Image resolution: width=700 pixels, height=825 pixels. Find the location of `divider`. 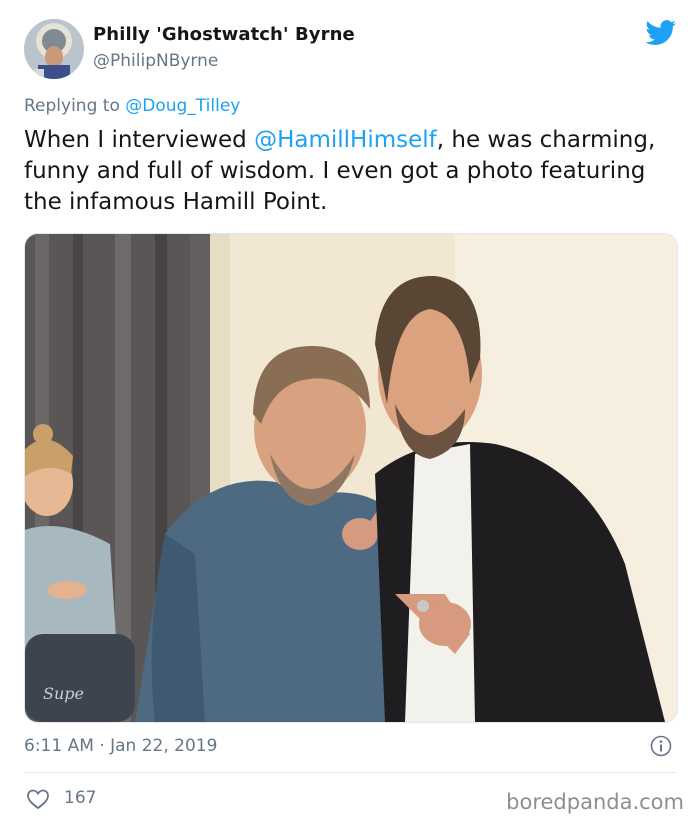

divider is located at coordinates (350, 772).